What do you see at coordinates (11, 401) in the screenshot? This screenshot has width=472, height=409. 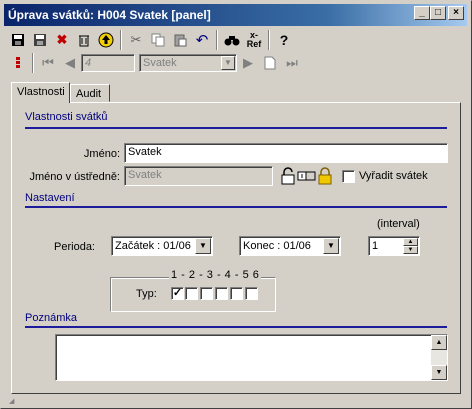 I see `resize-grip-icon: ◢` at bounding box center [11, 401].